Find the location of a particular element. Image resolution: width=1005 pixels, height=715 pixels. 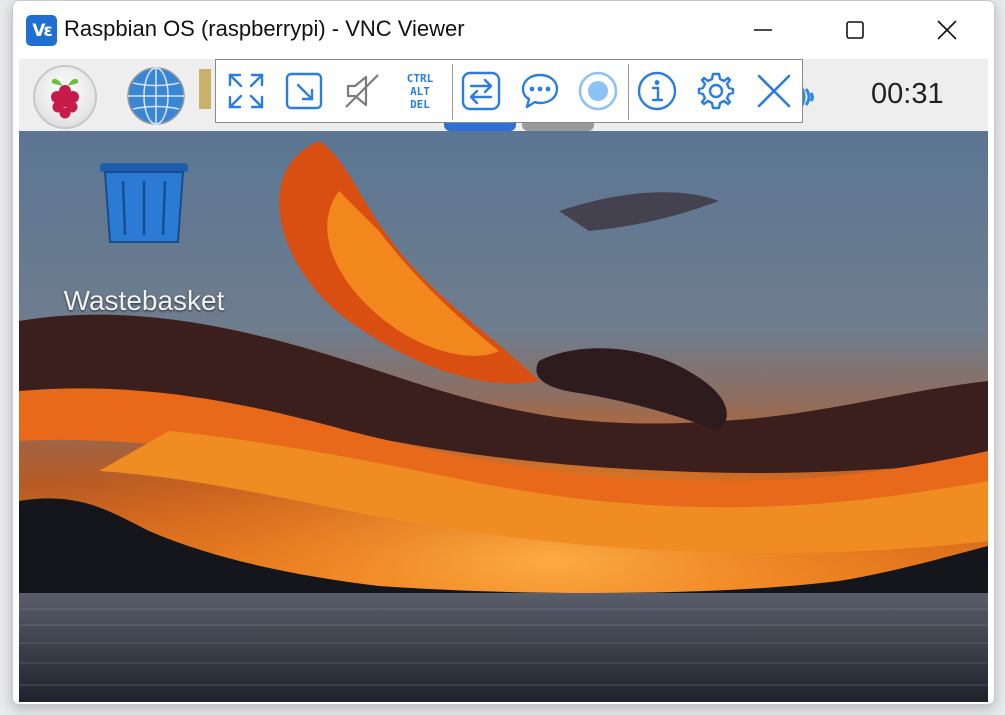

wastebasket-desktop-icon: Wastebasket is located at coordinates (144, 238).